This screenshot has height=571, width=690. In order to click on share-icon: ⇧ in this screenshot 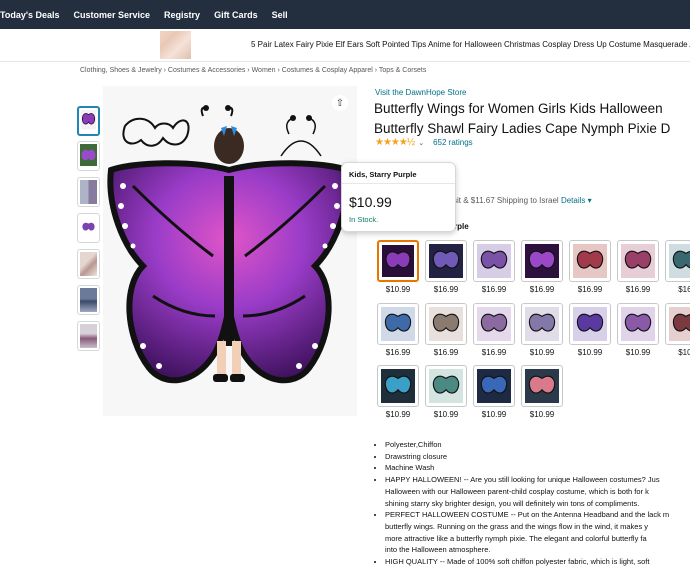, I will do `click(340, 103)`.